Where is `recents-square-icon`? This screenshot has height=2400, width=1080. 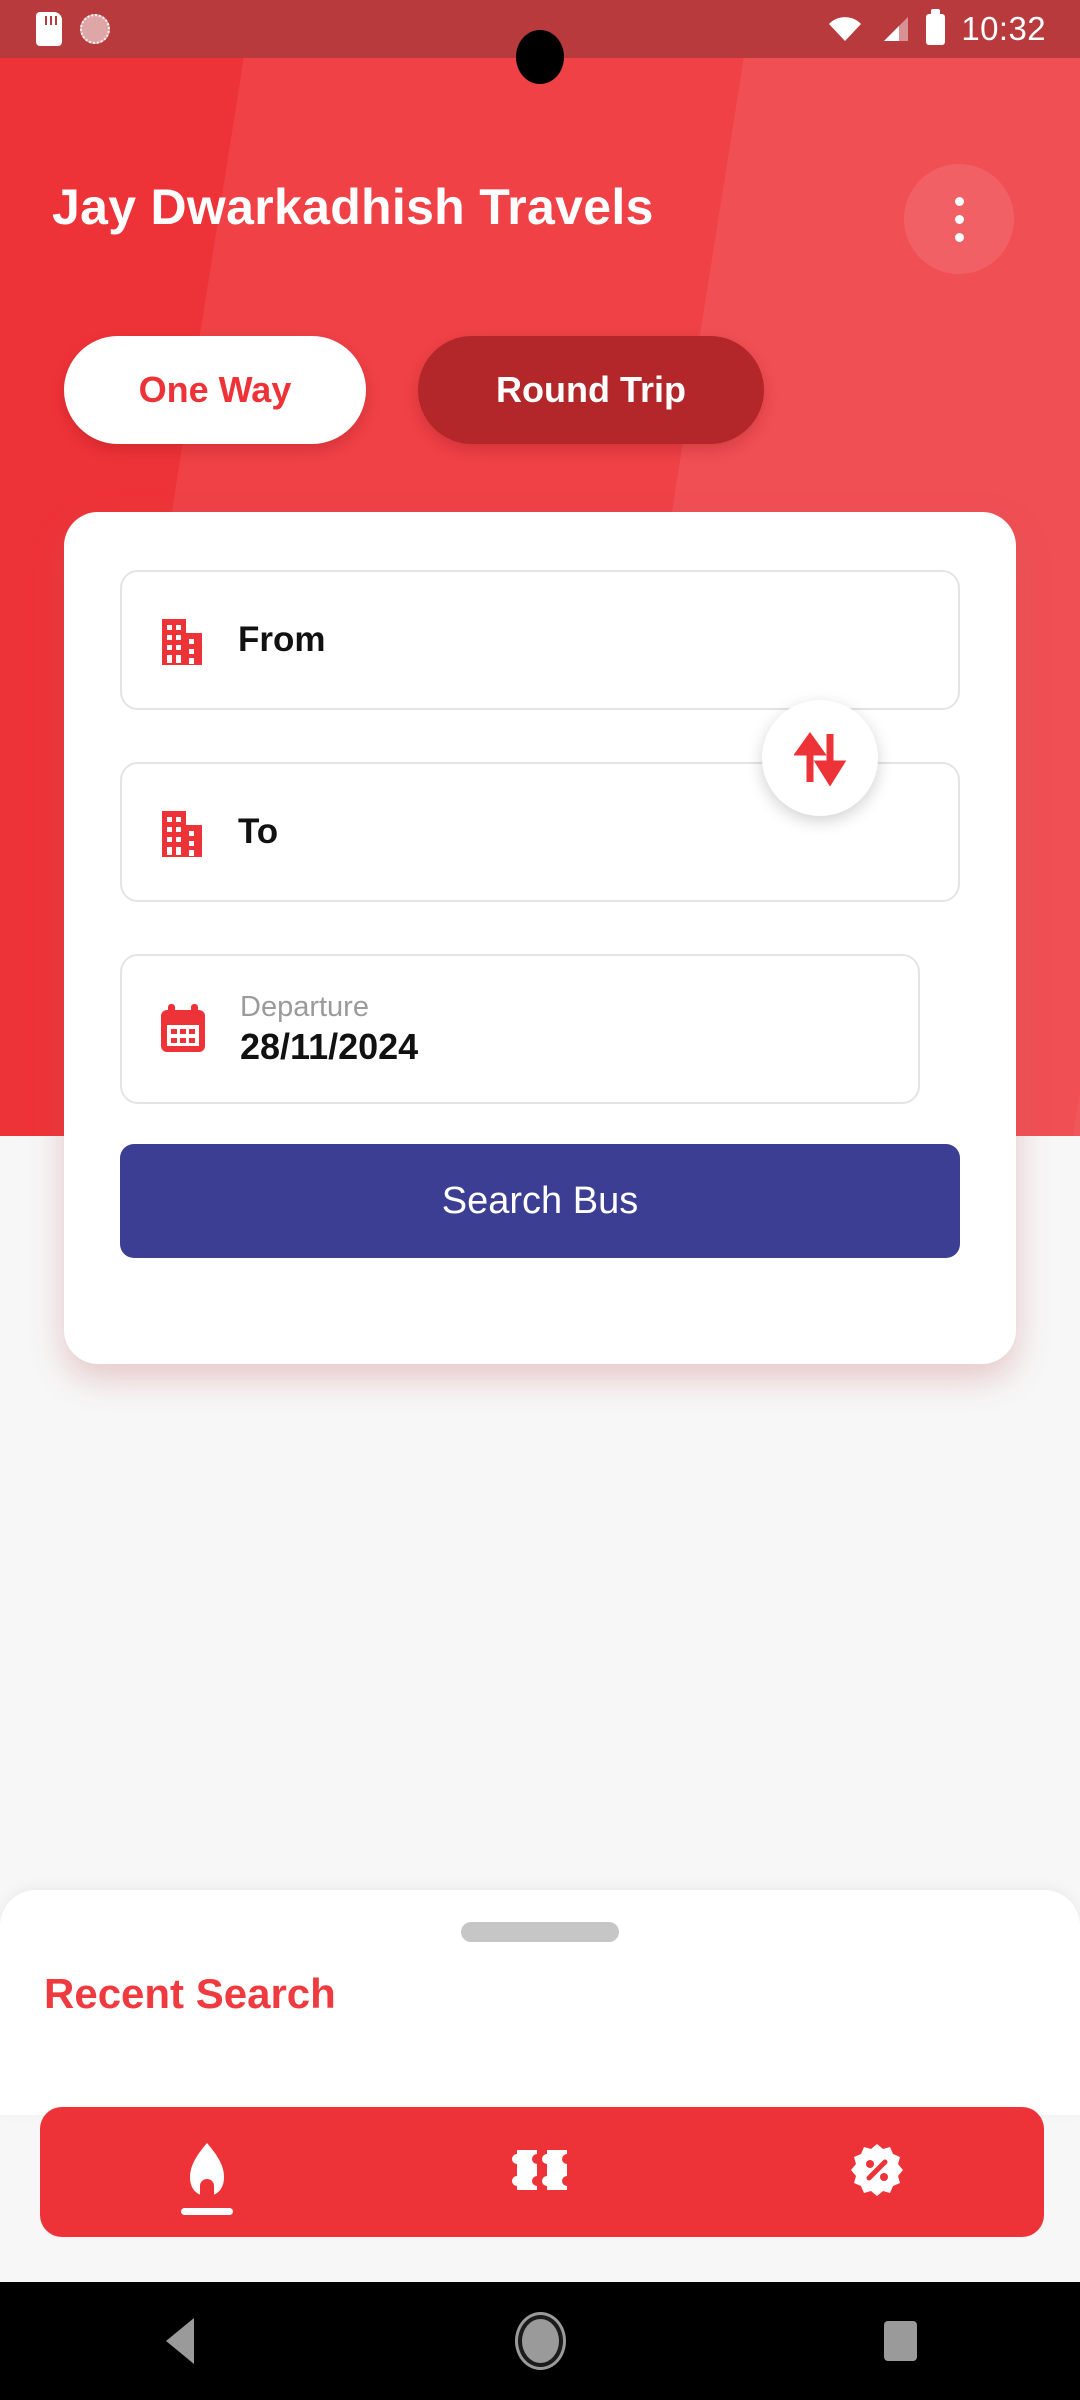 recents-square-icon is located at coordinates (900, 2341).